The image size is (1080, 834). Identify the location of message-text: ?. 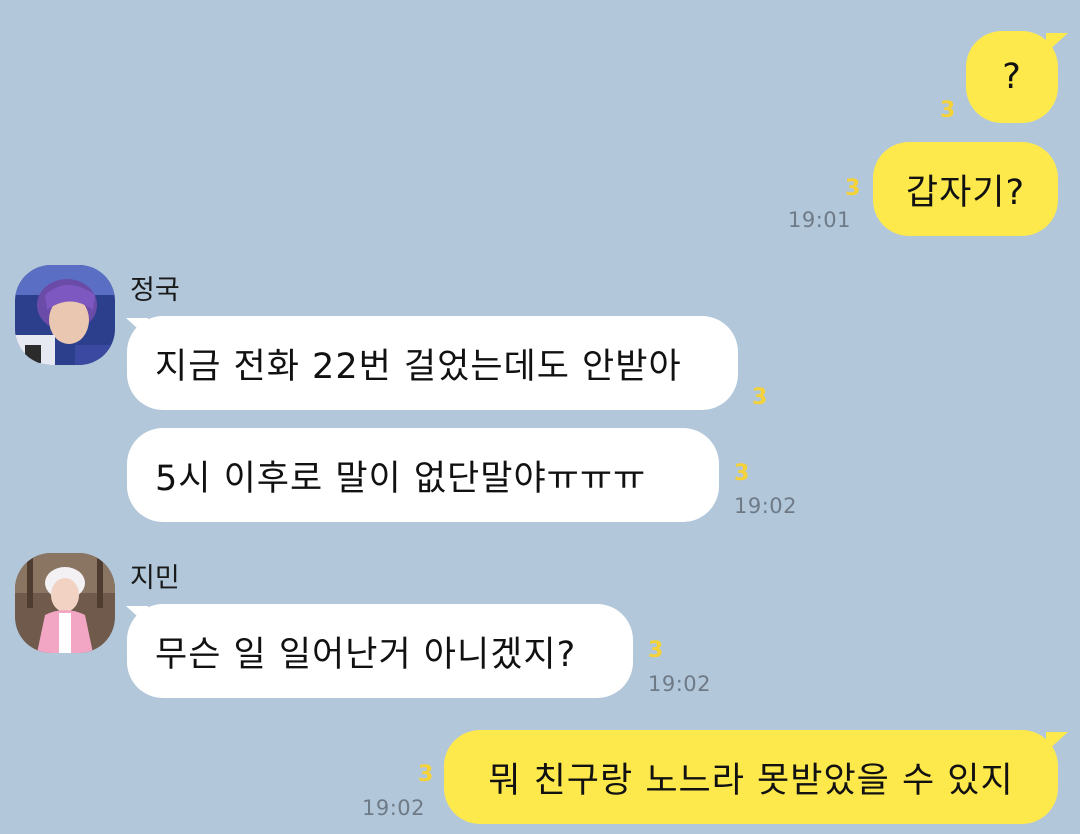
(1012, 77).